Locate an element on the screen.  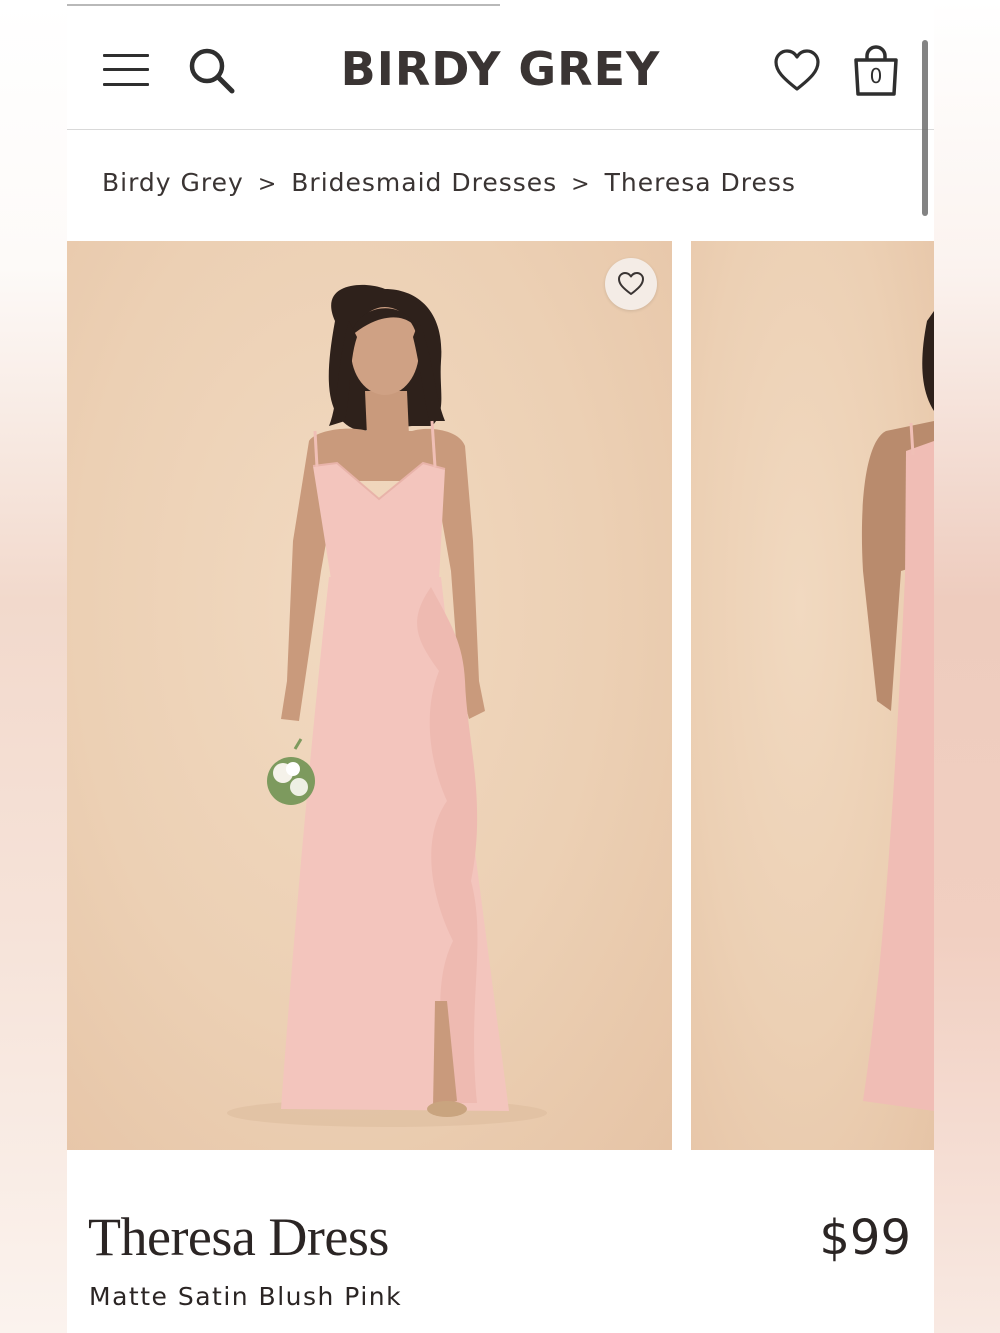
product-title: Theresa Dress is located at coordinates (238, 1237).